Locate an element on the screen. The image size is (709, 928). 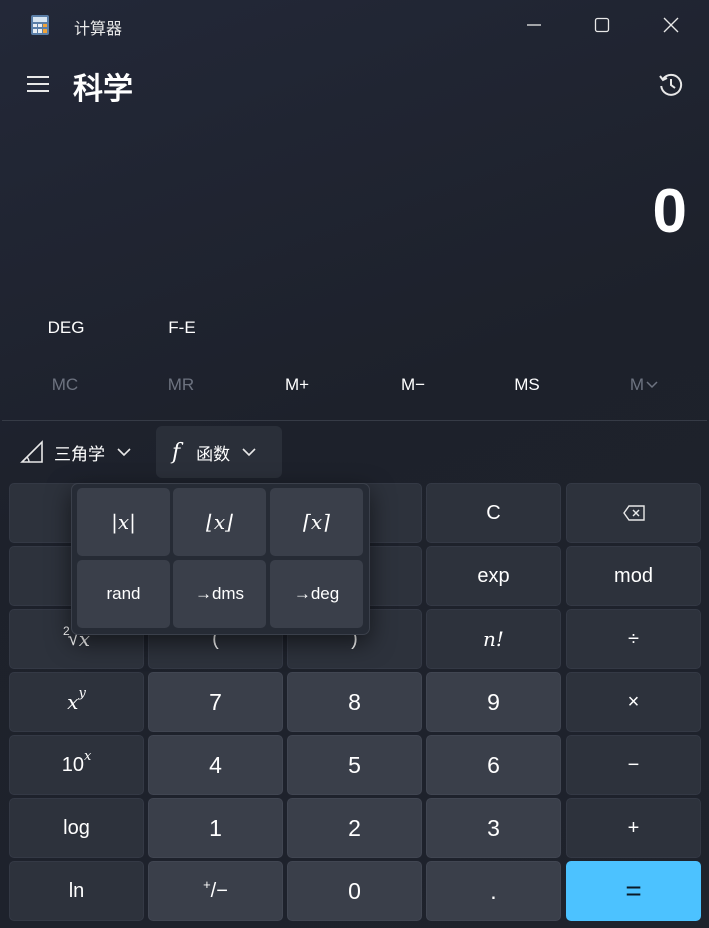
decimal-button: . is located at coordinates (493, 891).